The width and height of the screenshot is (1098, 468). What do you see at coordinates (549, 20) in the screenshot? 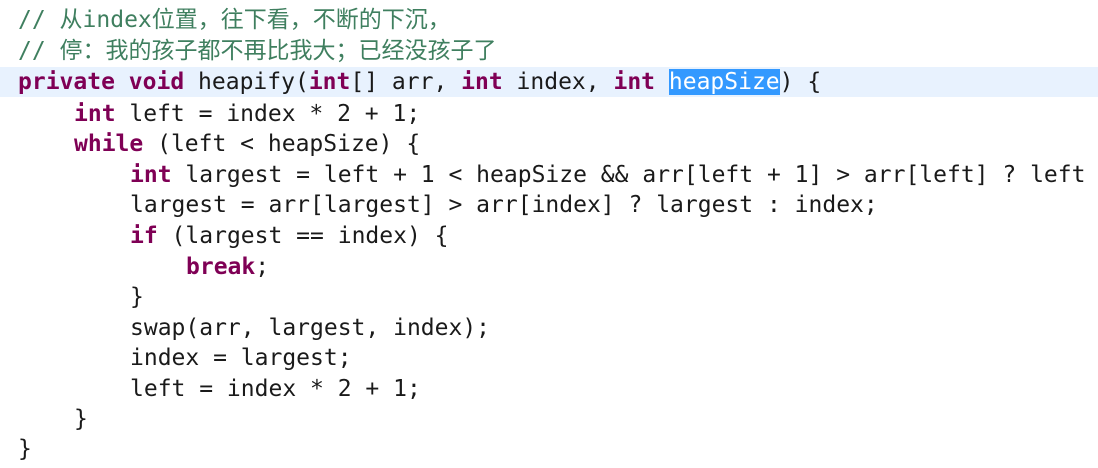
I see `code-line: // 从index位置，往下看，不断的下沉，` at bounding box center [549, 20].